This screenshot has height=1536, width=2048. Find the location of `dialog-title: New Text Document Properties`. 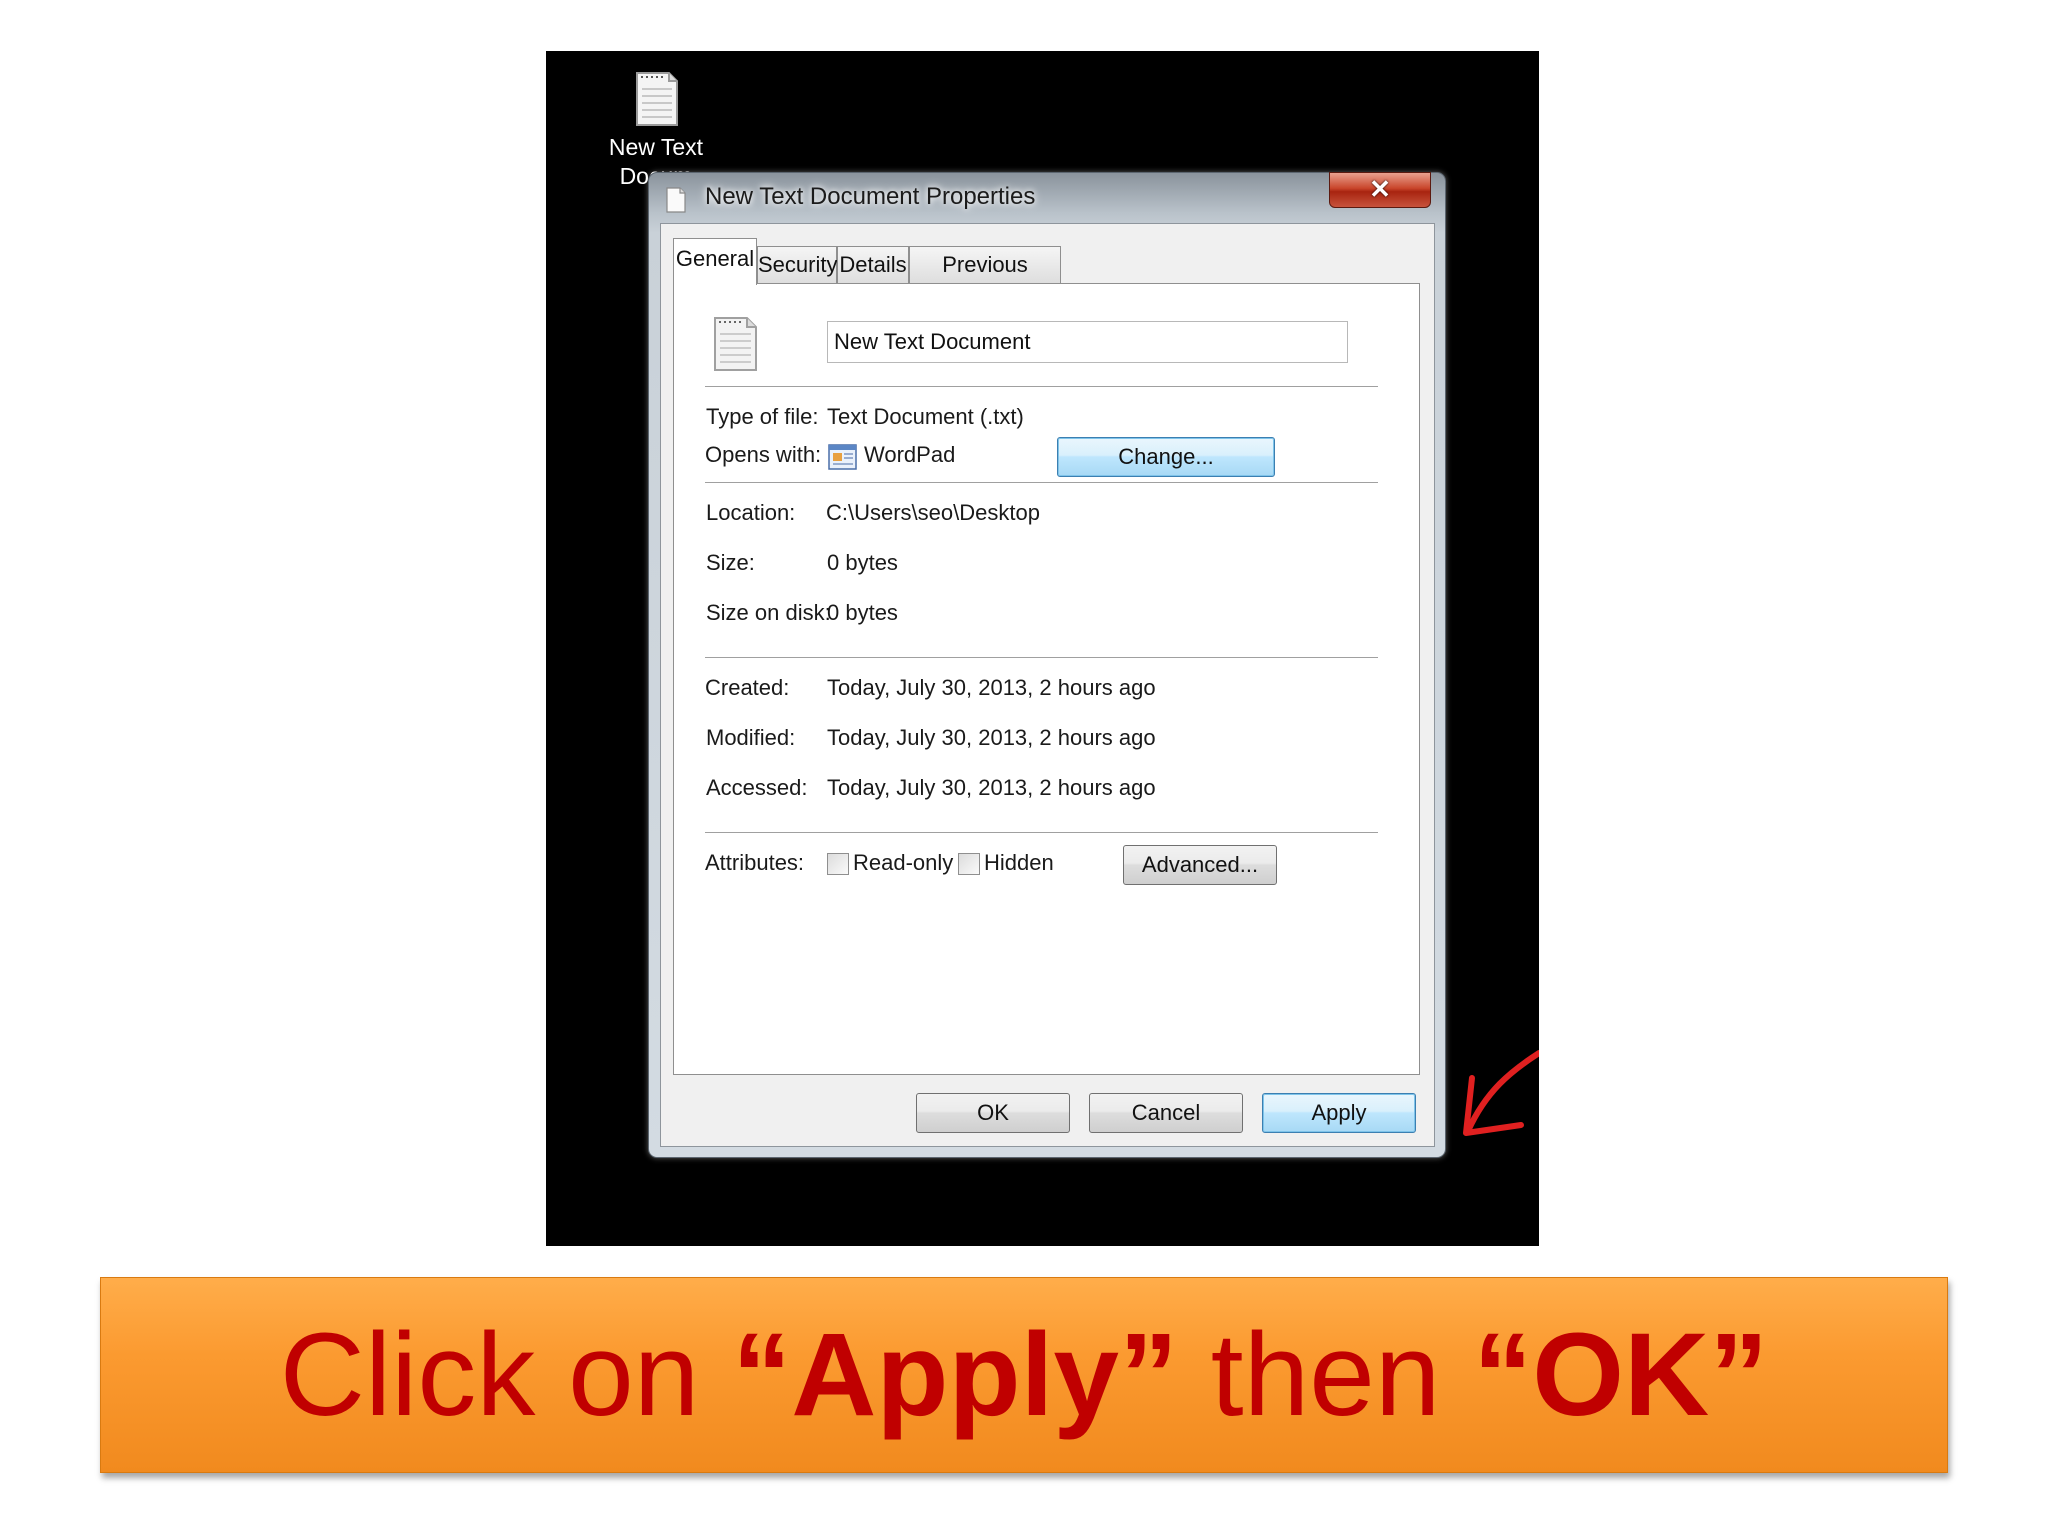

dialog-title: New Text Document Properties is located at coordinates (870, 196).